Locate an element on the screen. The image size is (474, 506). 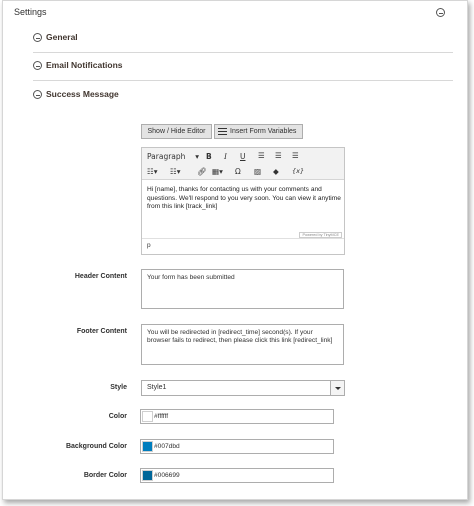
border-color-input: #006699 is located at coordinates (237, 475).